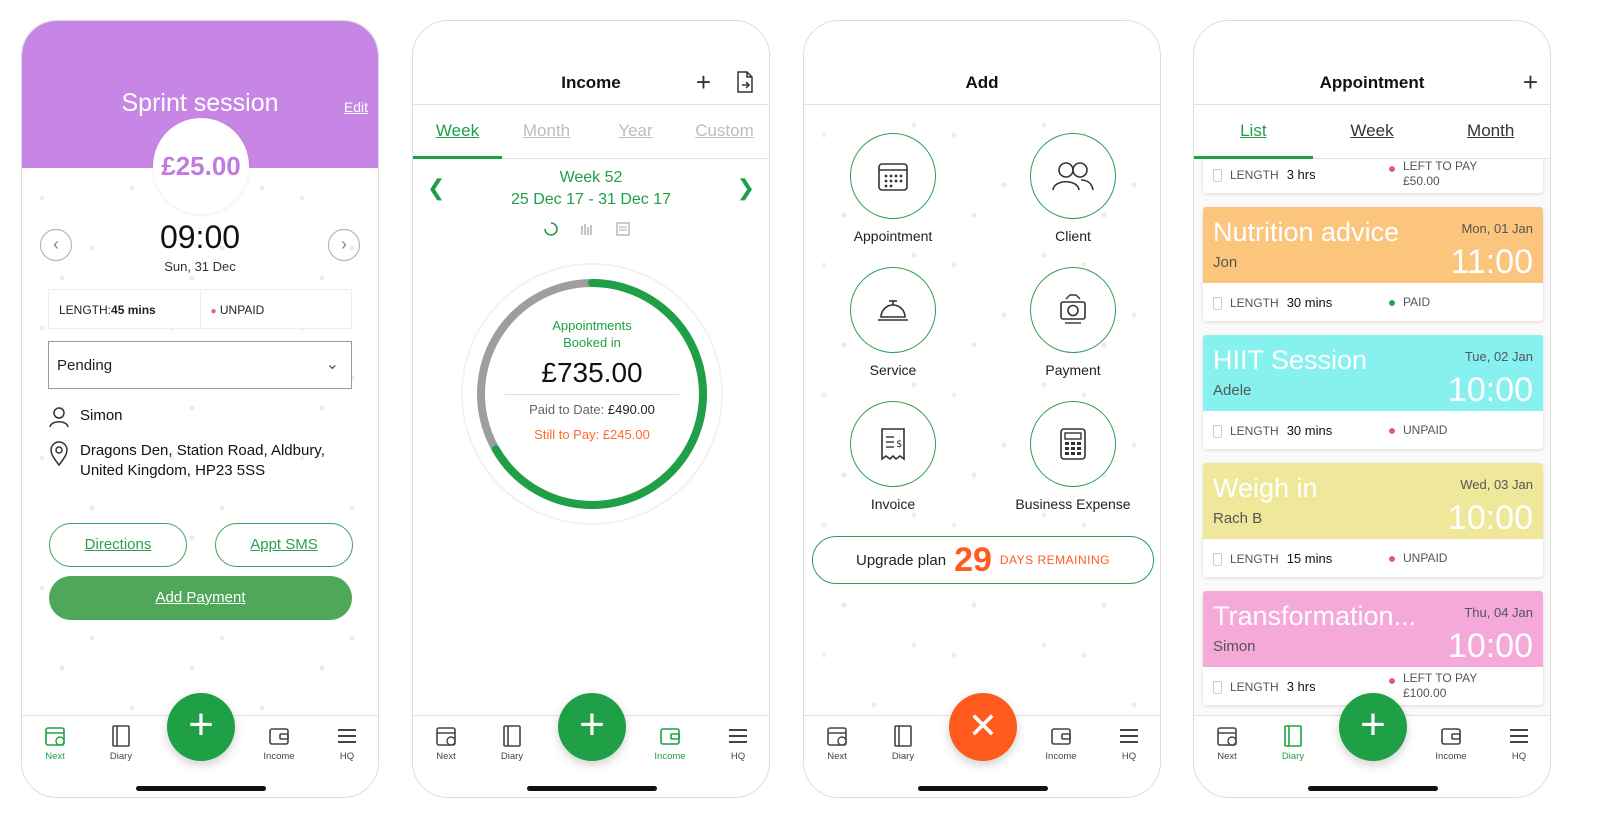 Image resolution: width=1600 pixels, height=825 pixels. I want to click on add-client: Client, so click(1073, 188).